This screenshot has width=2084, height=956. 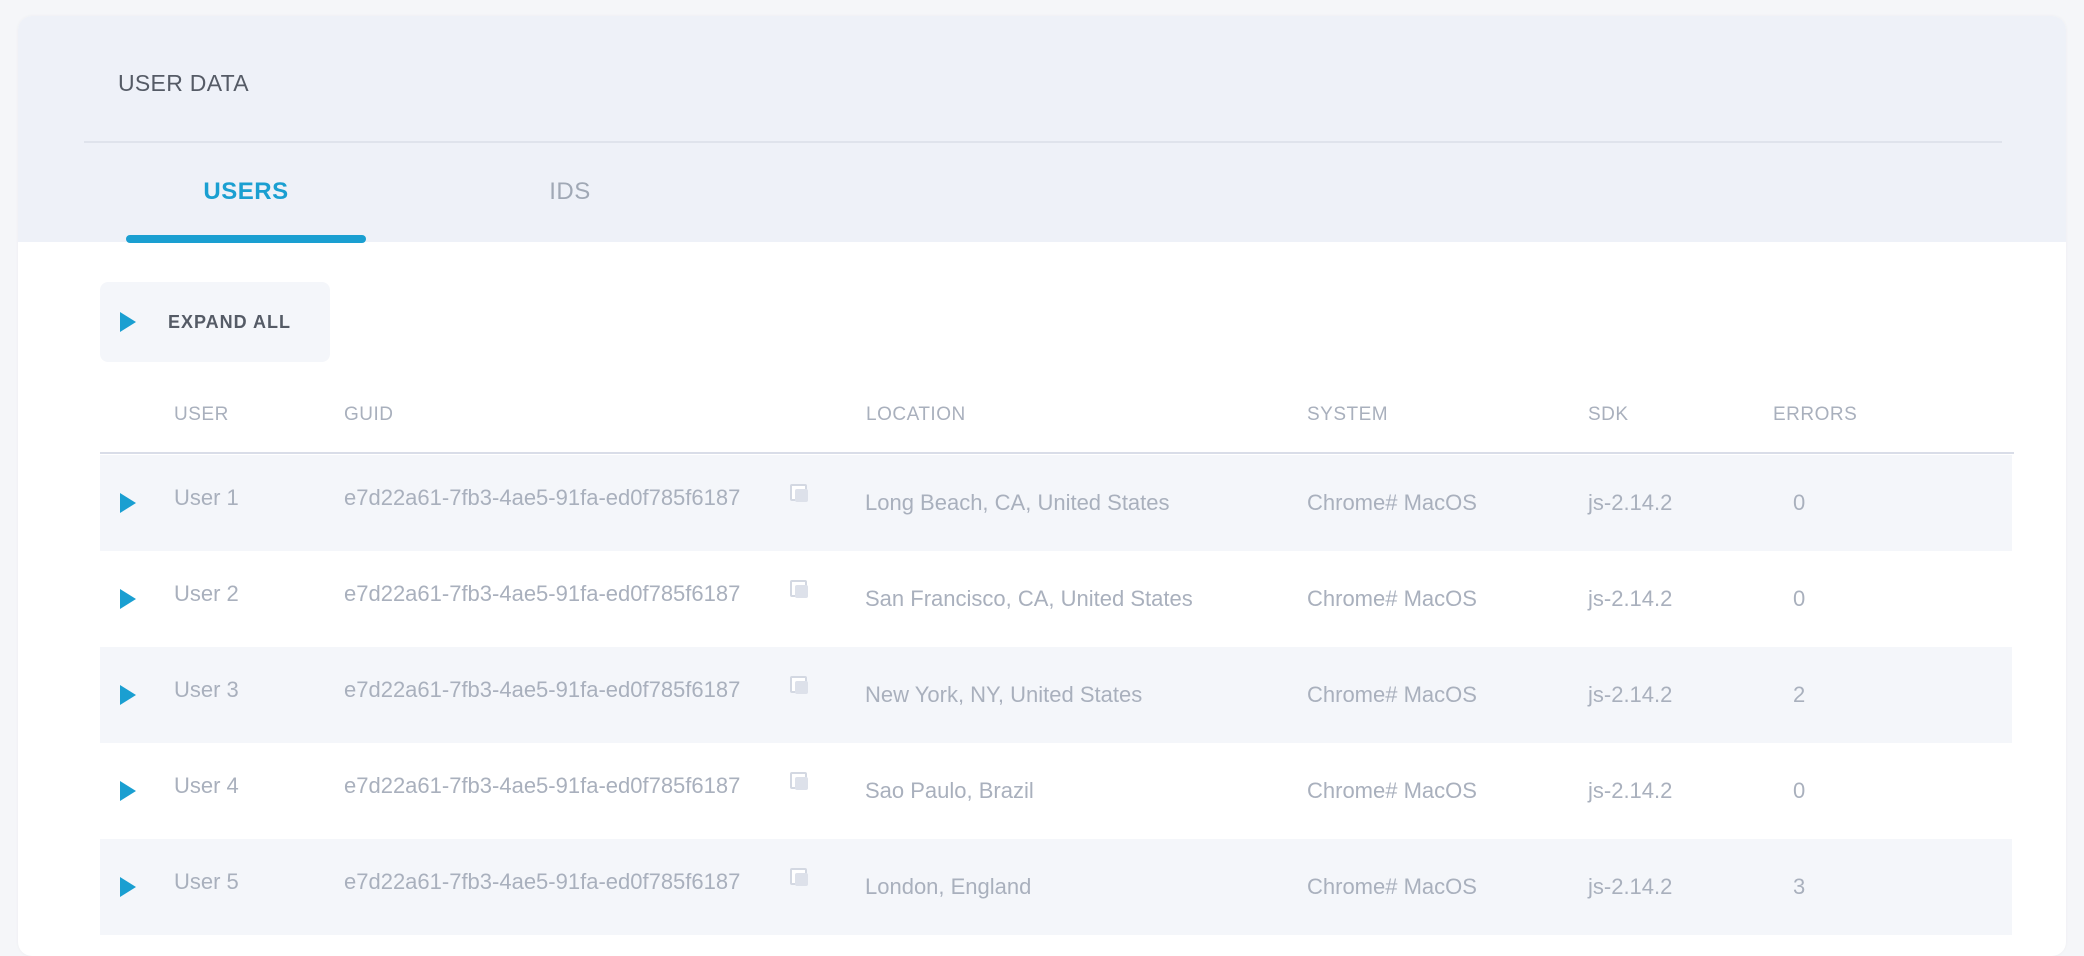 What do you see at coordinates (949, 790) in the screenshot?
I see `location-cell: Sao Paulo, Brazil` at bounding box center [949, 790].